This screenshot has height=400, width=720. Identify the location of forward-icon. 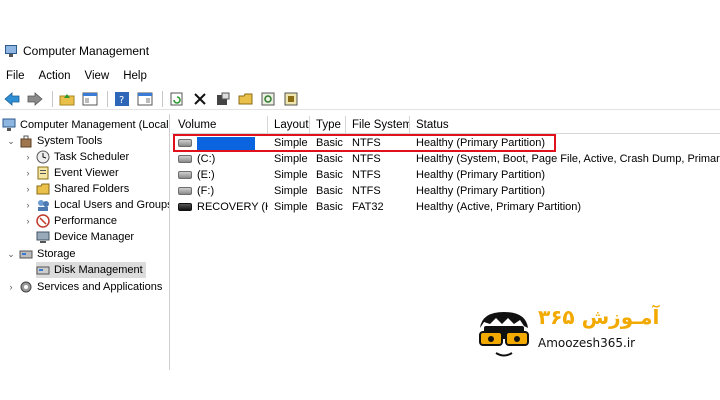
(35, 99).